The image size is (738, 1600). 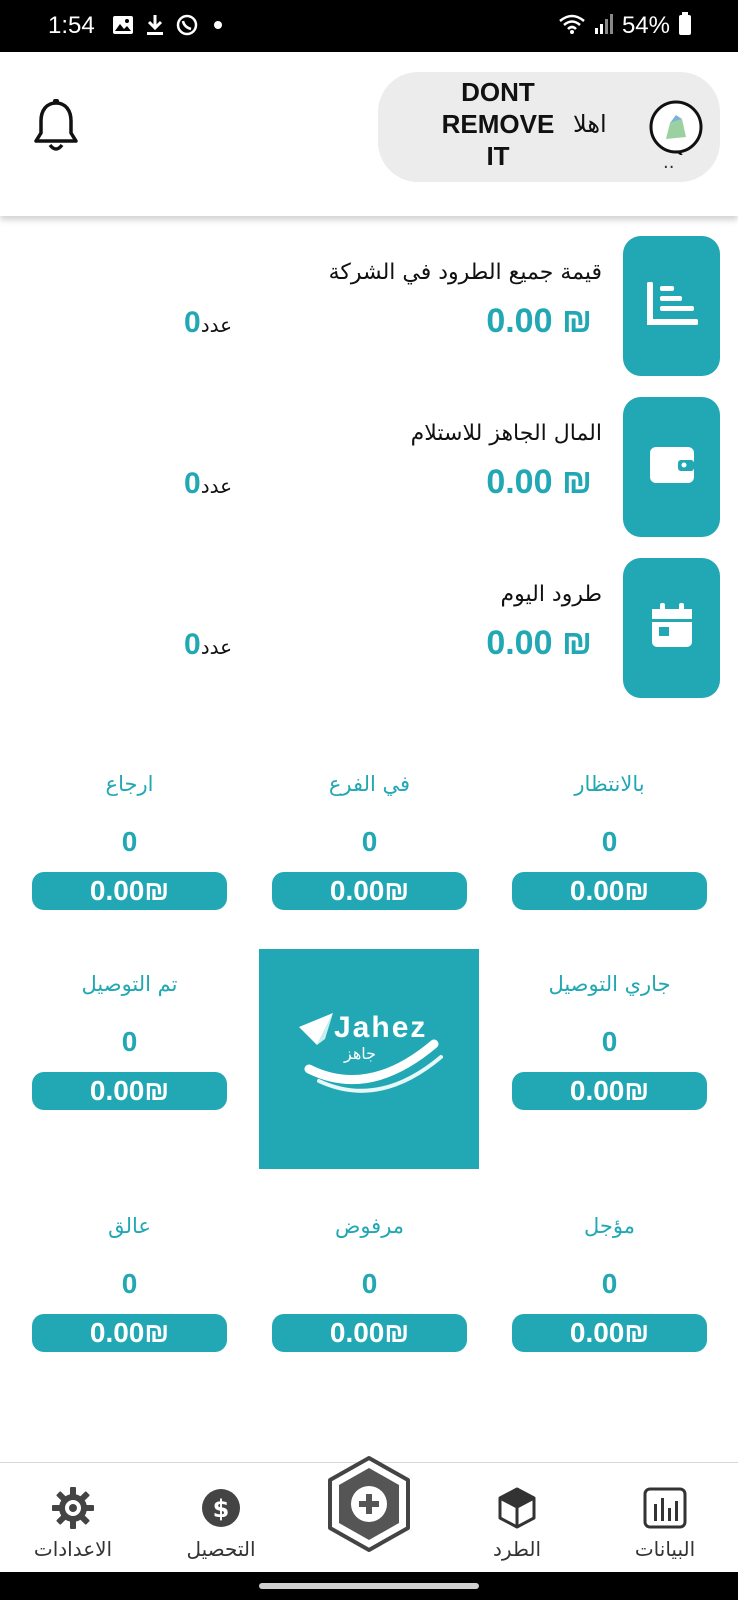 I want to click on card-title: المال الجاهز للاستلام, so click(x=506, y=433).